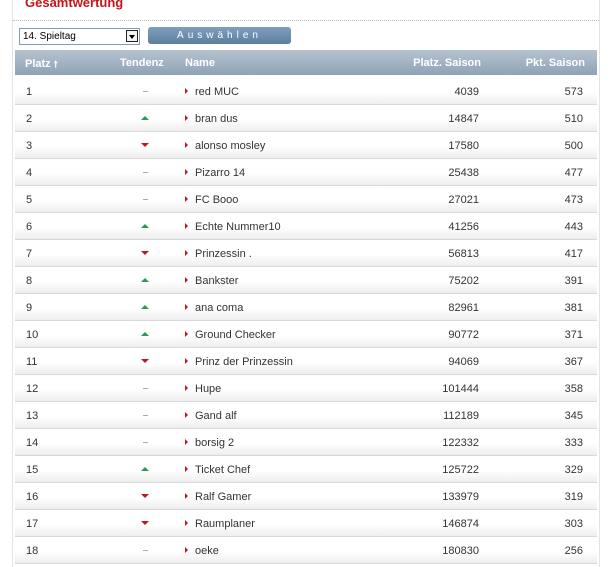  What do you see at coordinates (463, 308) in the screenshot?
I see `season-place-cell: 82961` at bounding box center [463, 308].